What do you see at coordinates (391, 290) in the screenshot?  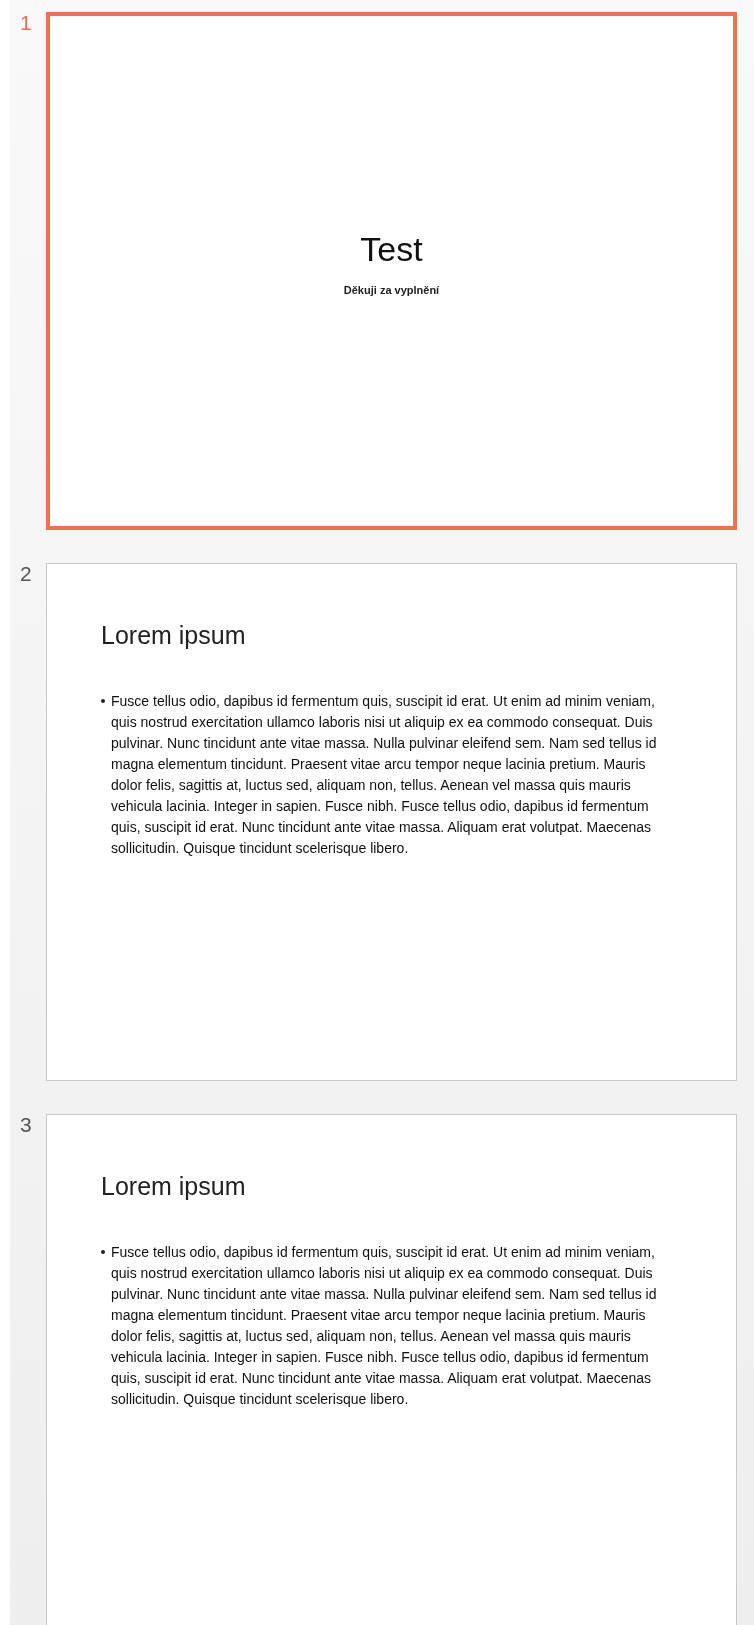 I see `slide-subtitle: Děkuji za vyplnění` at bounding box center [391, 290].